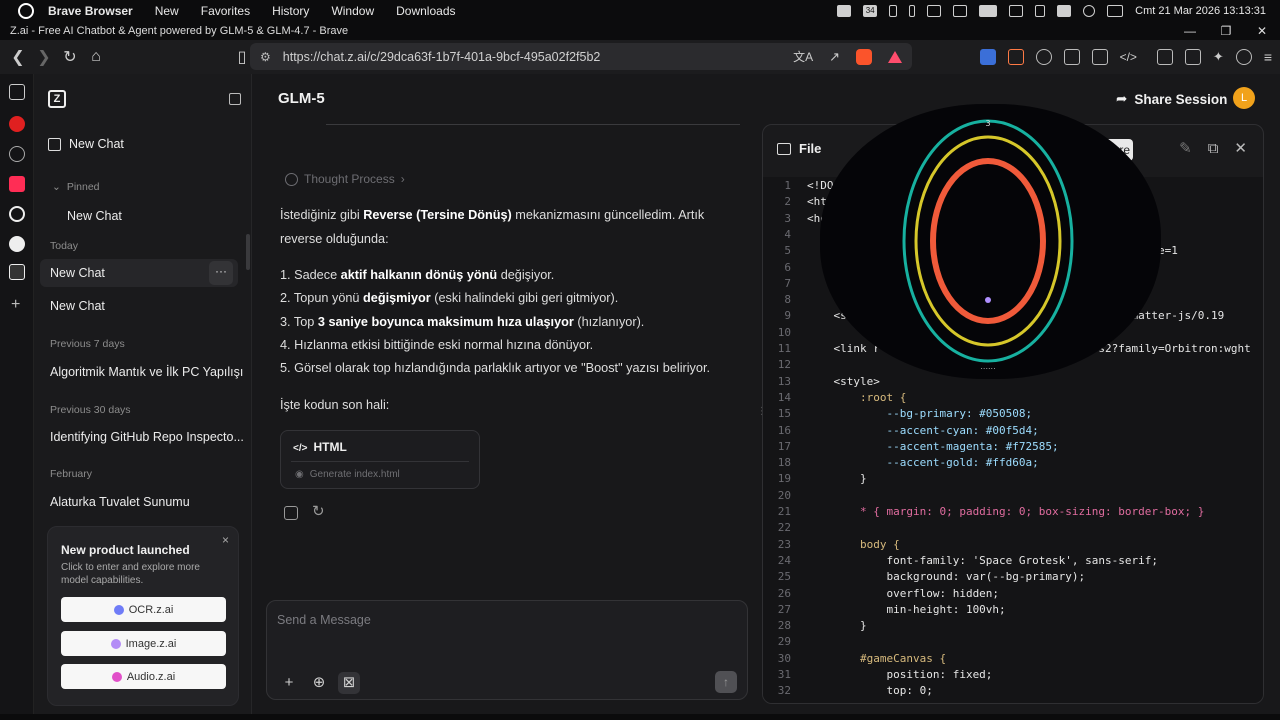 The image size is (1280, 720). Describe the element at coordinates (1099, 57) in the screenshot. I see `screenshot-icon` at that location.